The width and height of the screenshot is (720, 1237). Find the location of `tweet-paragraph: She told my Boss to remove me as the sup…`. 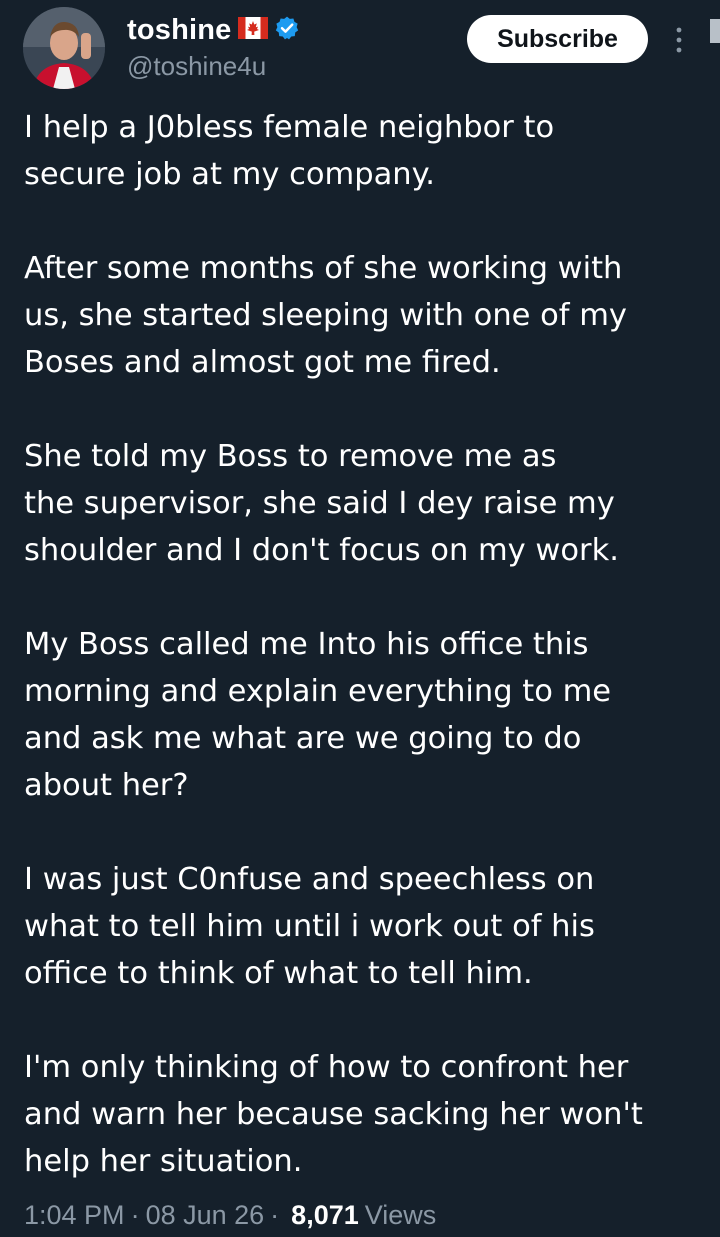

tweet-paragraph: She told my Boss to remove me as the sup… is located at coordinates (321, 503).